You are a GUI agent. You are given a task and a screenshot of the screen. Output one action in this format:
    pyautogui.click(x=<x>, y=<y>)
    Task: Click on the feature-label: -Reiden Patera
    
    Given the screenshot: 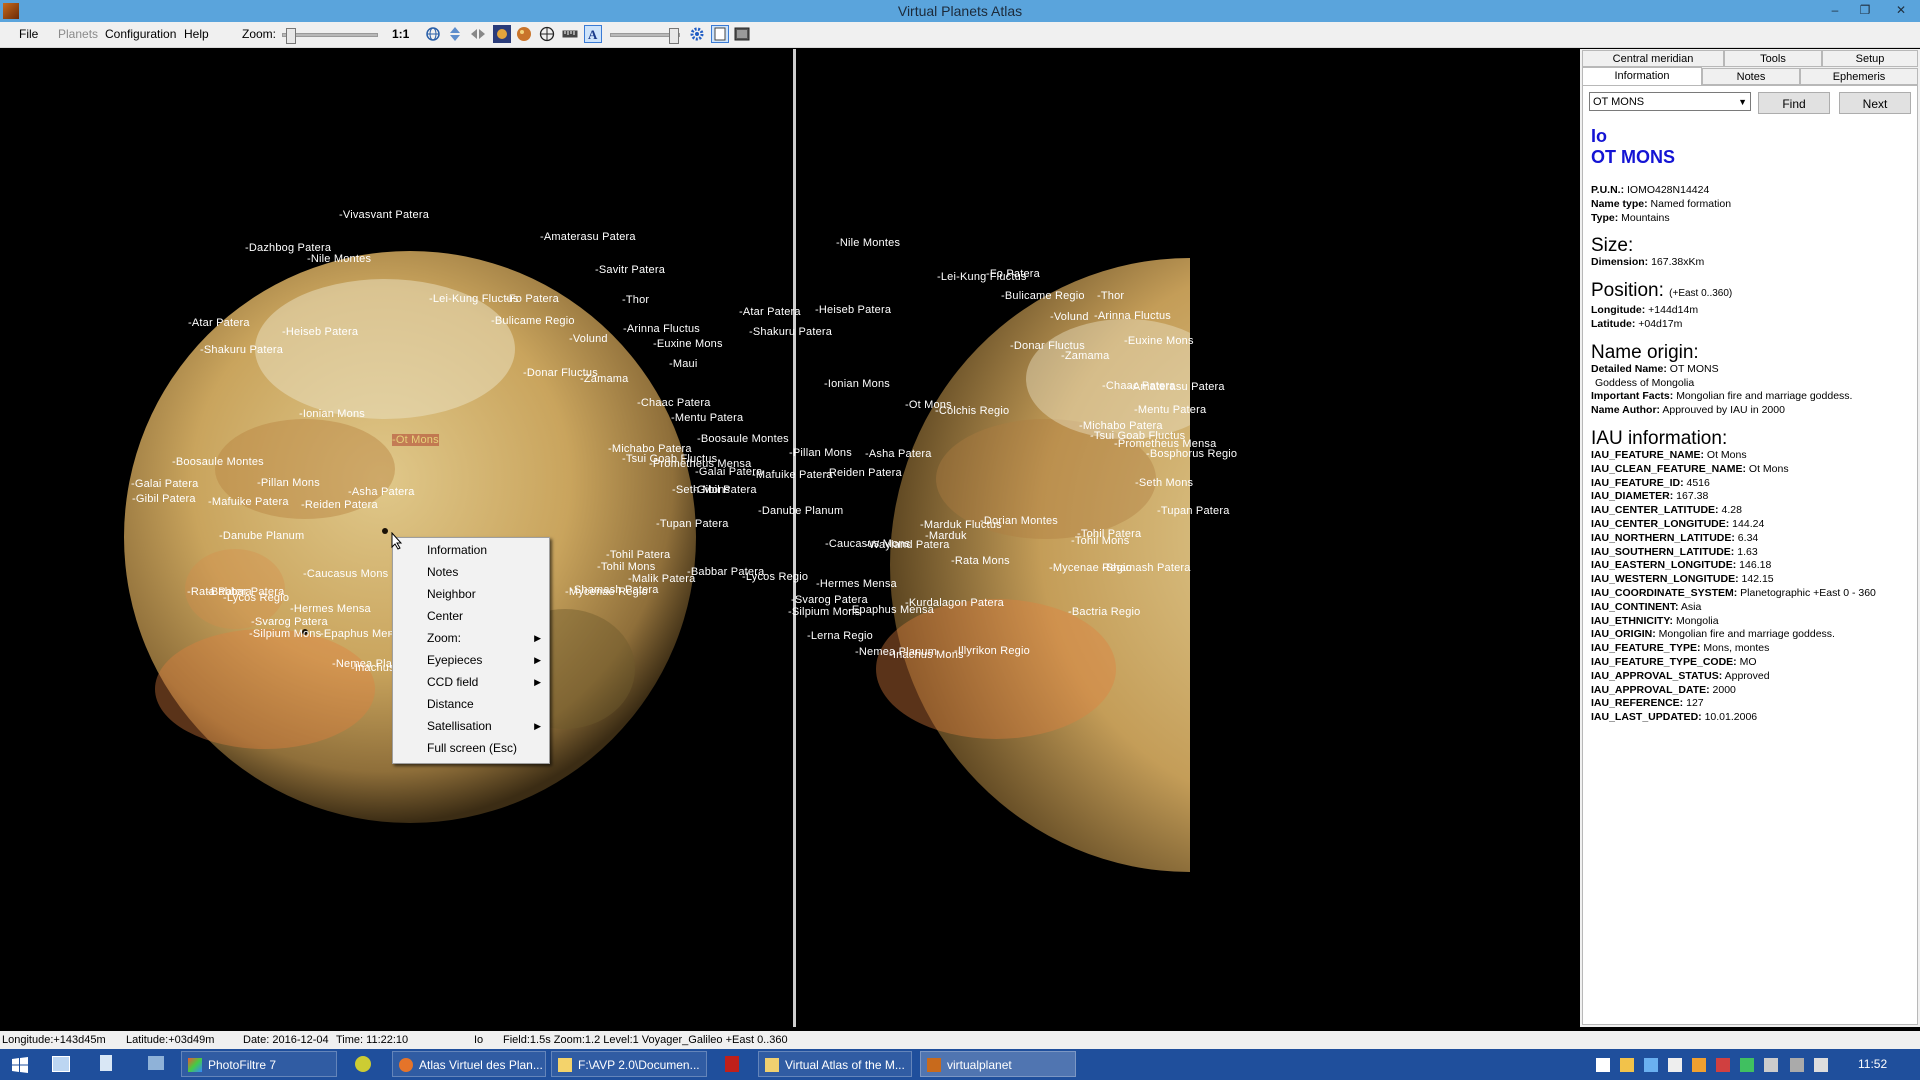 What is the action you would take?
    pyautogui.click(x=863, y=473)
    